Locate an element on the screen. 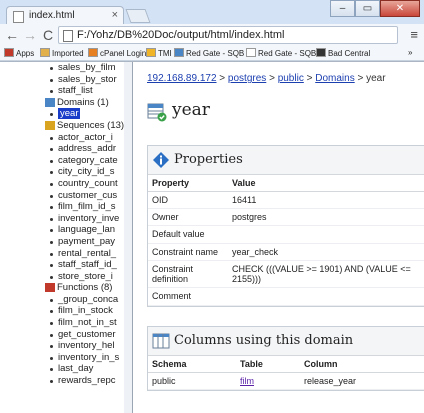 The width and height of the screenshot is (424, 413). tree-item: year is located at coordinates (62, 114).